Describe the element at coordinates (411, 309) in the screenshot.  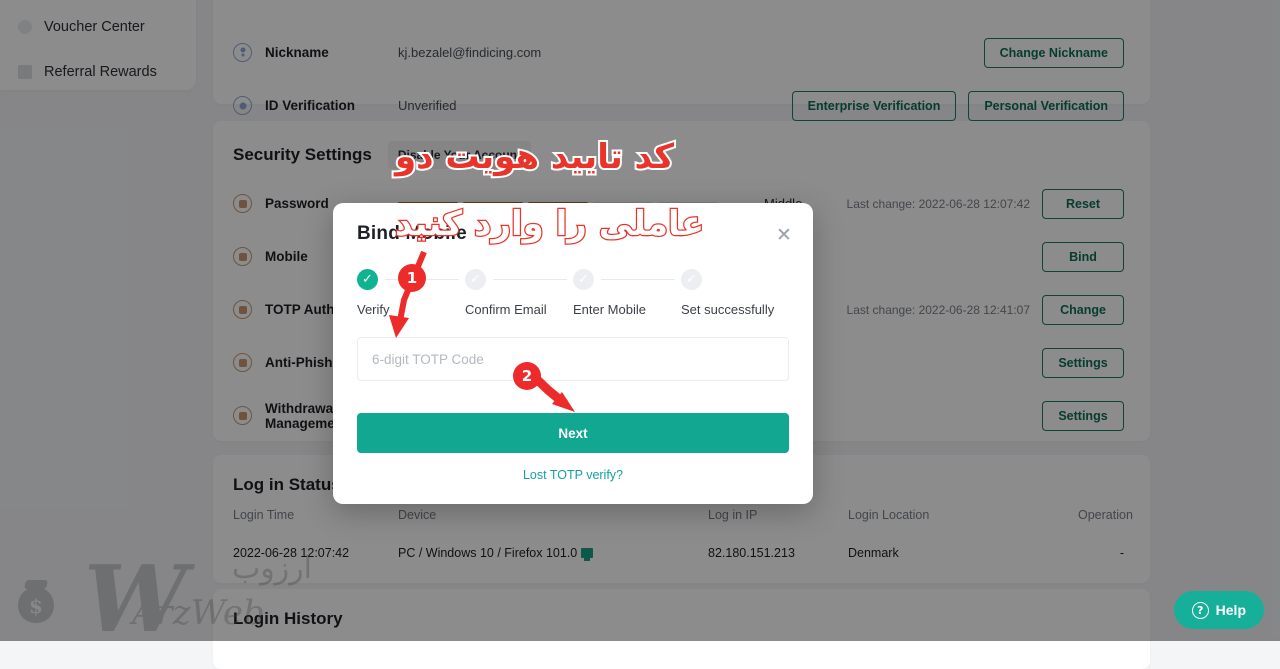
I see `step-label: Verify` at that location.